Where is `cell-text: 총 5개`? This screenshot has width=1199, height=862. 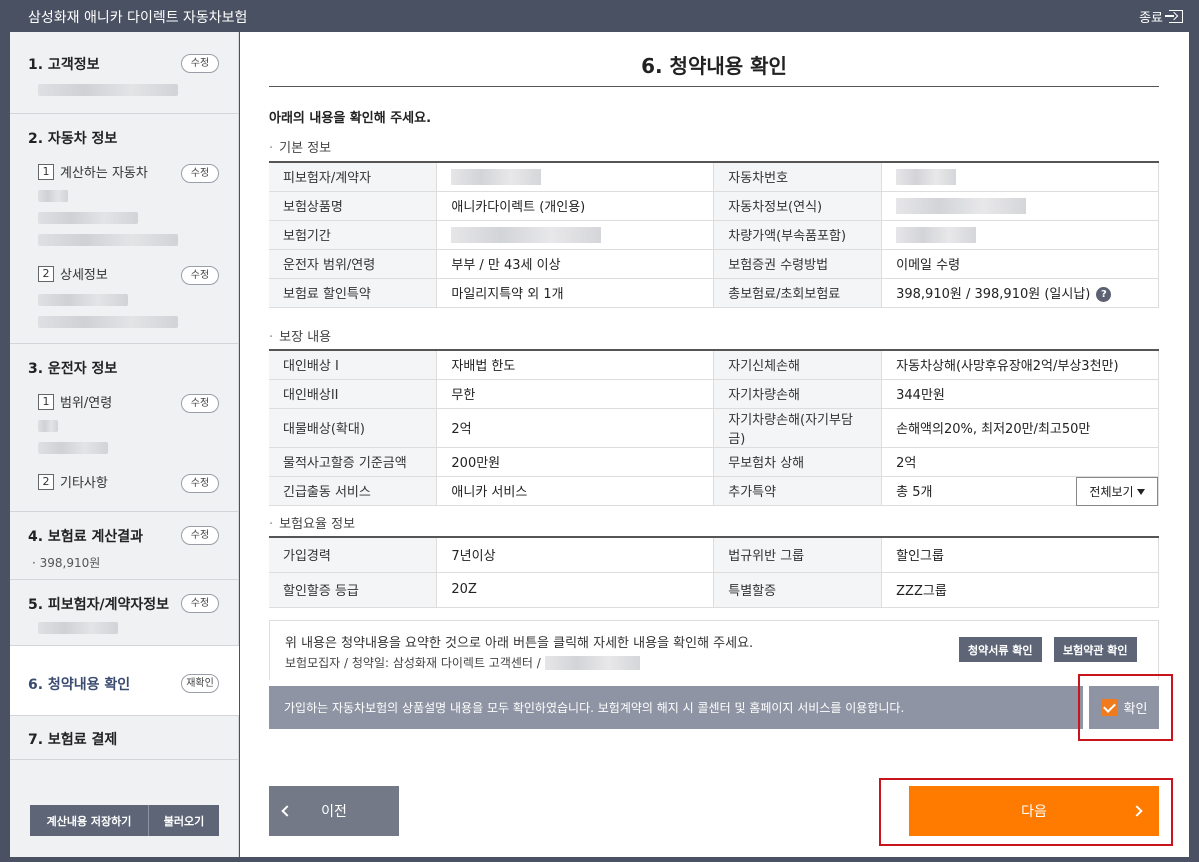
cell-text: 총 5개 is located at coordinates (914, 492).